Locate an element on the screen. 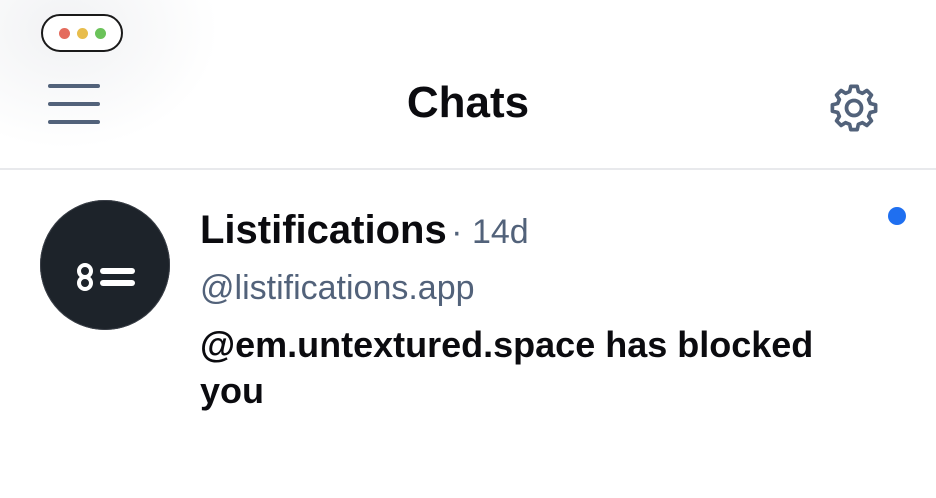 Image resolution: width=936 pixels, height=498 pixels. window-controls is located at coordinates (82, 33).